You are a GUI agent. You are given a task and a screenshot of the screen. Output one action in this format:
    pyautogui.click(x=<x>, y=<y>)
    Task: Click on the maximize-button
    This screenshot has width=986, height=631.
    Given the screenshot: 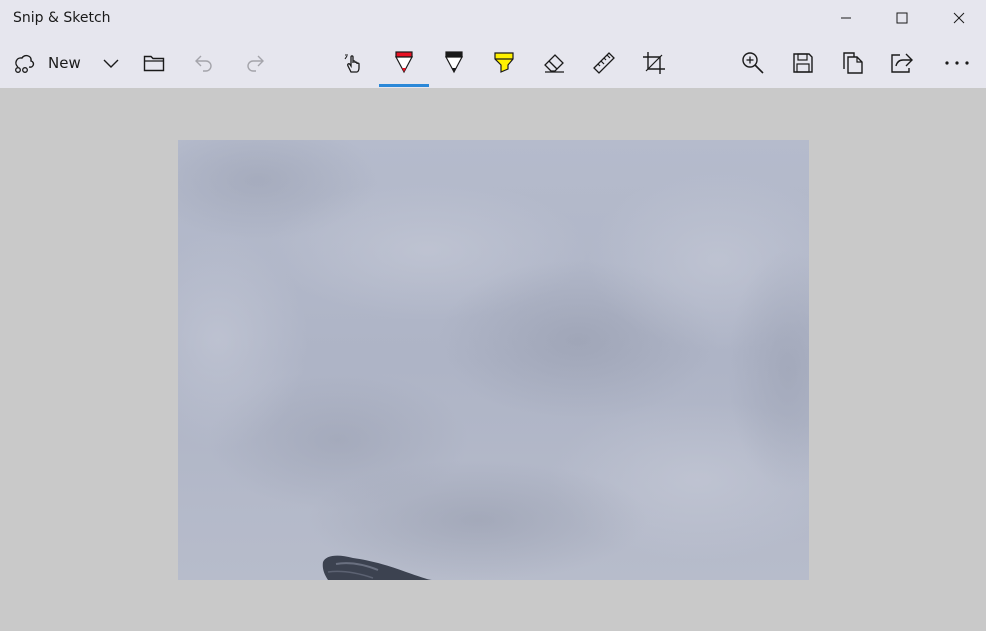 What is the action you would take?
    pyautogui.click(x=901, y=18)
    